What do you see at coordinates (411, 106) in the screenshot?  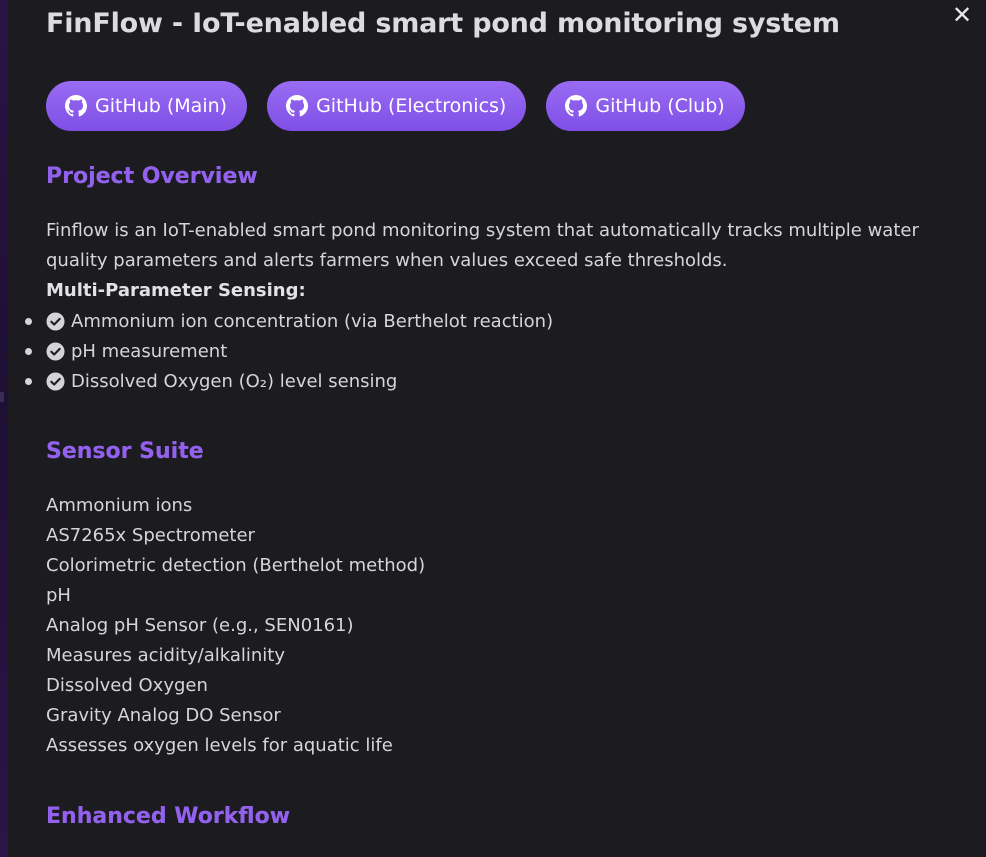 I see `github-electronics-label: GitHub (Electronics)` at bounding box center [411, 106].